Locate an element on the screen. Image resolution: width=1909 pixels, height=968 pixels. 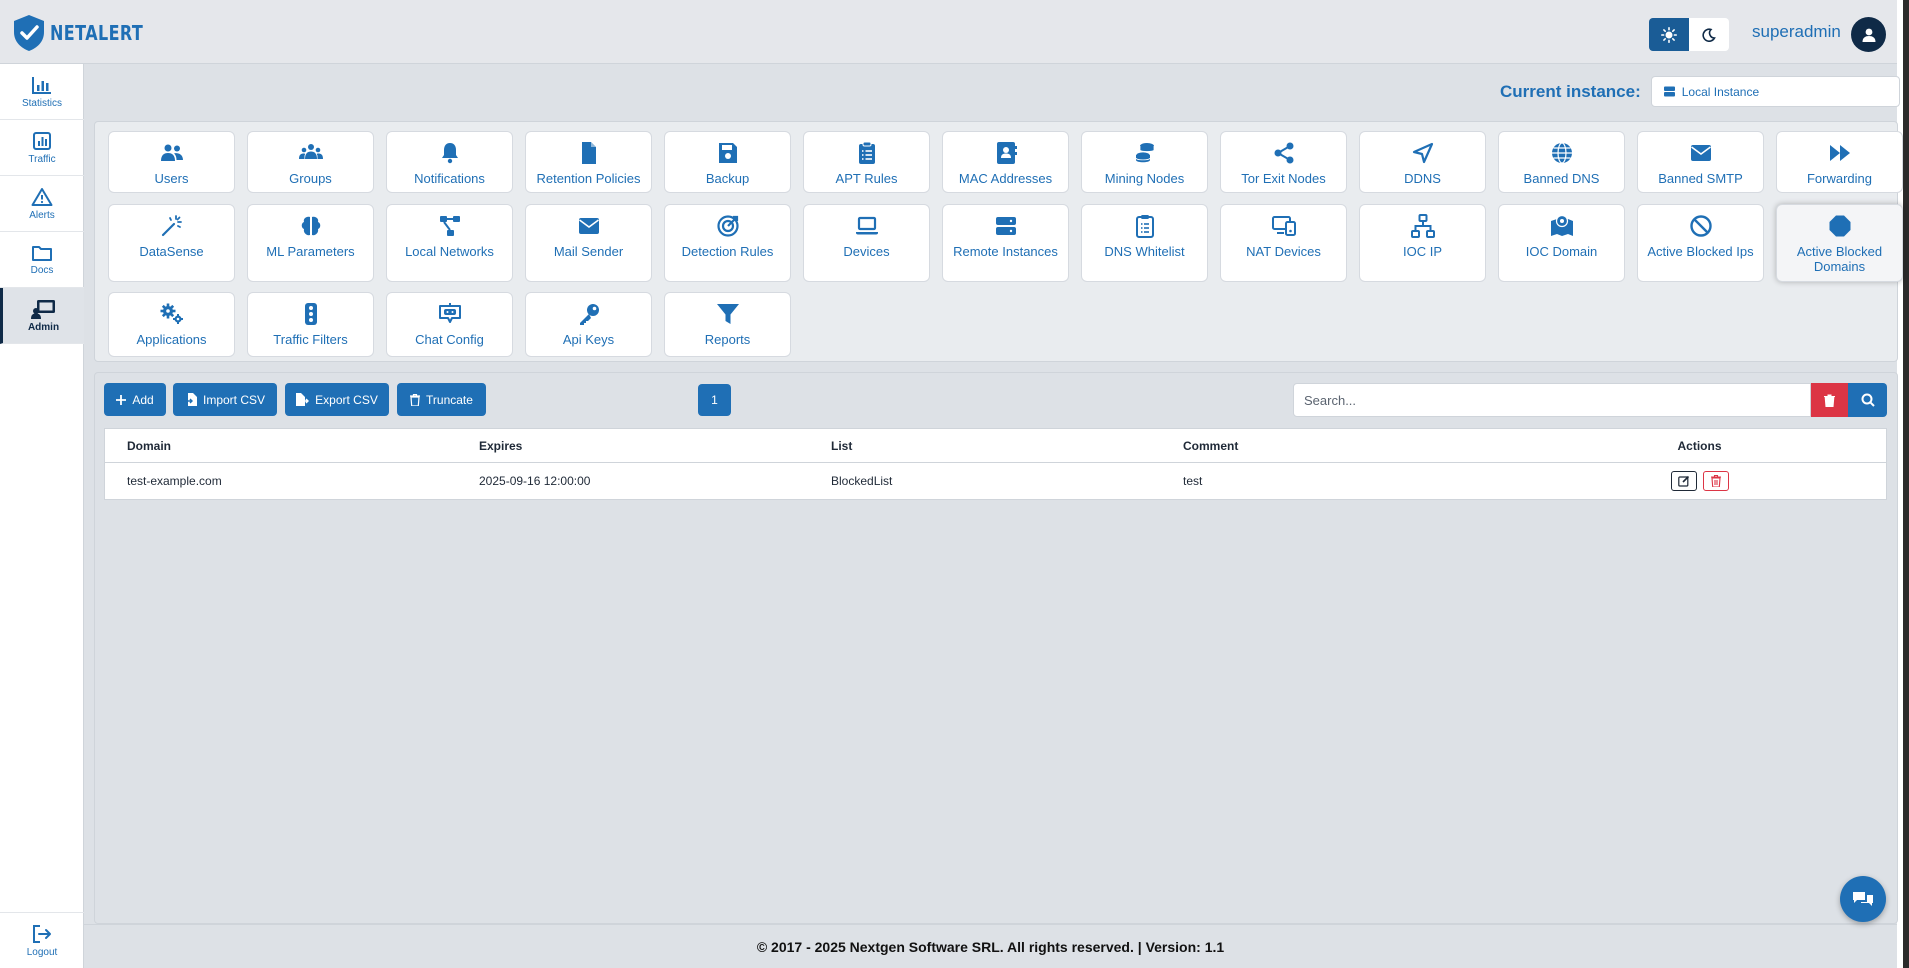
header-list: List is located at coordinates (985, 446).